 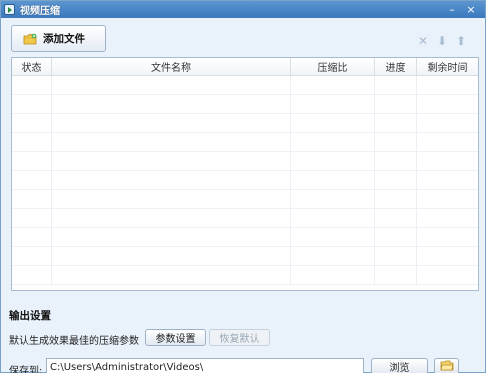 What do you see at coordinates (175, 337) in the screenshot?
I see `params-settings-button: 参数设置` at bounding box center [175, 337].